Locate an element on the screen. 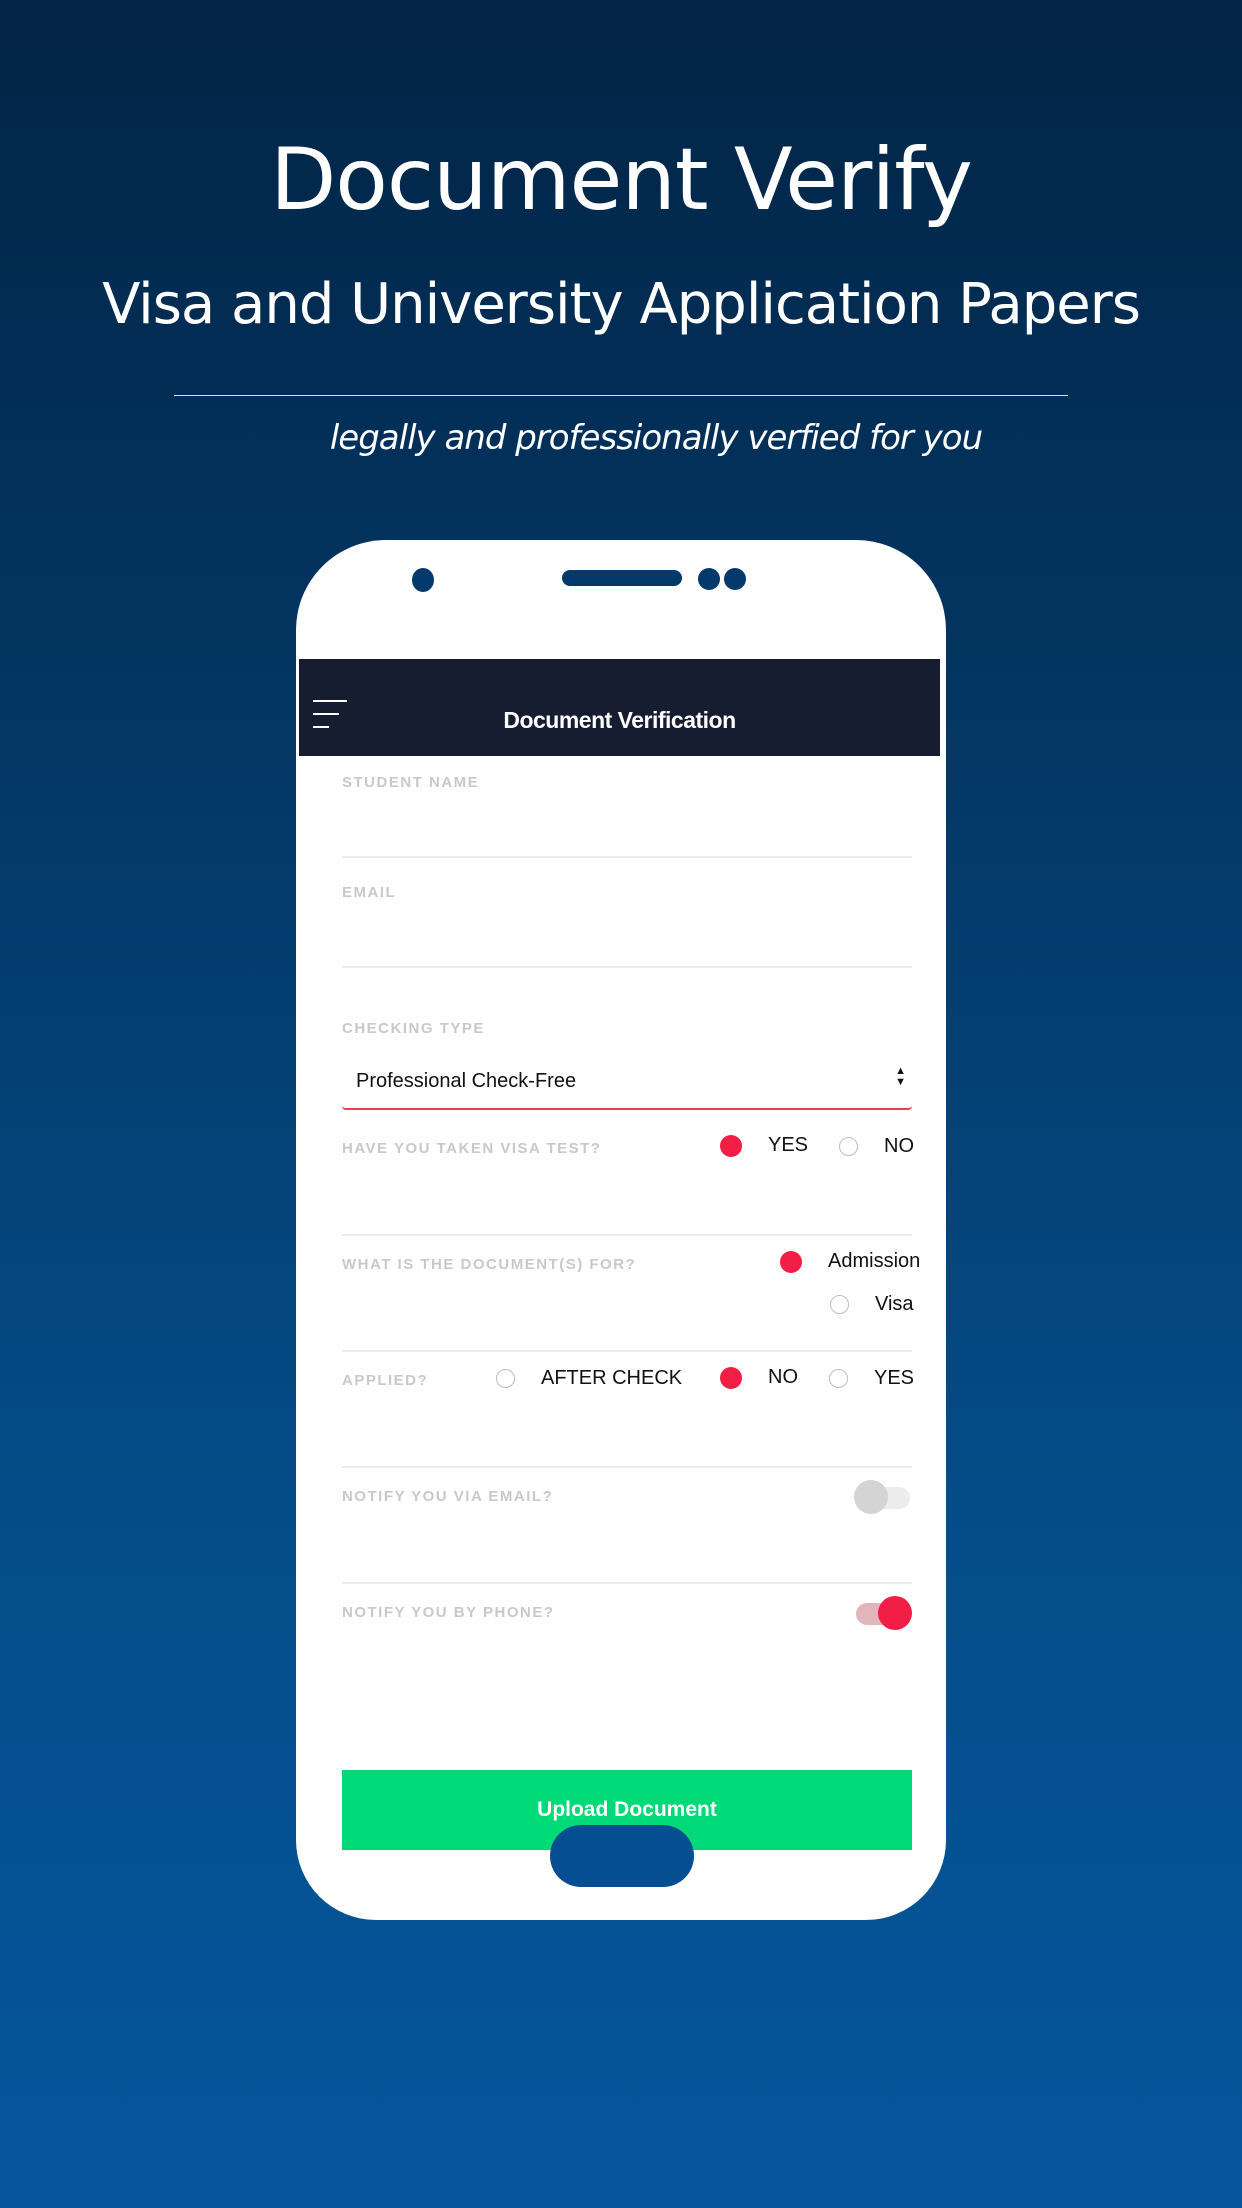  app-bar: Document Verification is located at coordinates (619, 707).